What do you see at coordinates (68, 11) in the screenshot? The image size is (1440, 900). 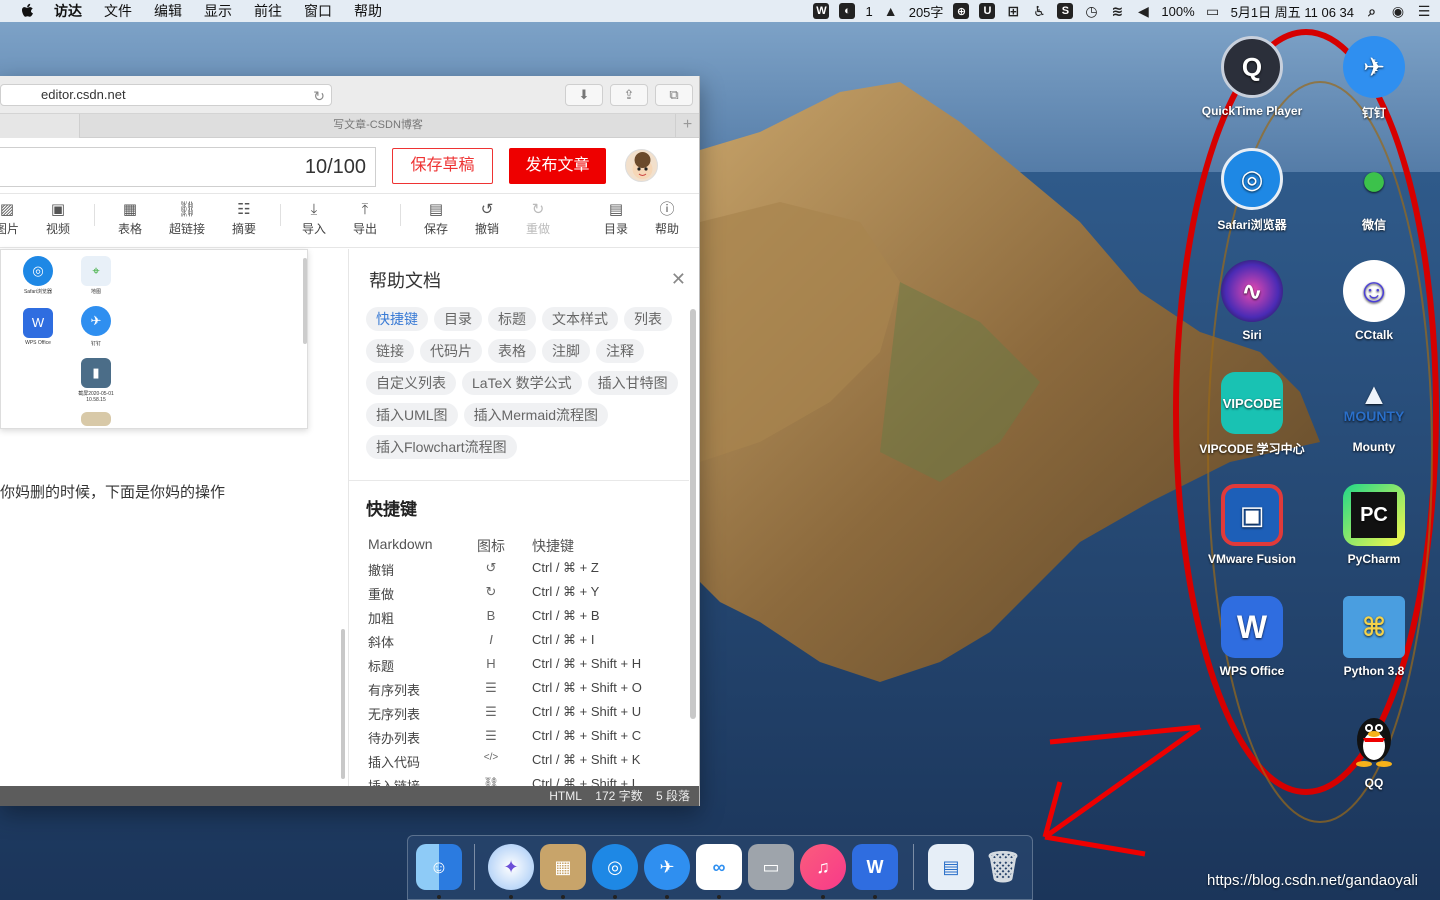 I see `menu-finder: 访达` at bounding box center [68, 11].